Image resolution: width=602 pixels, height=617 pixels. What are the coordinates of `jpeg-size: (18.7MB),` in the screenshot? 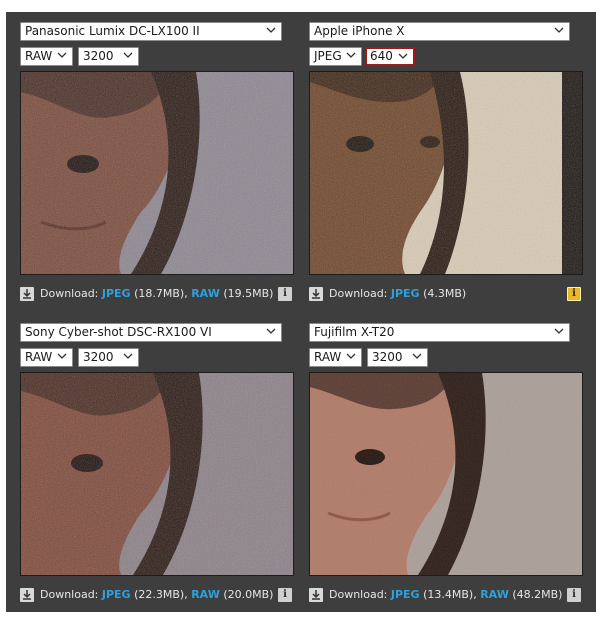 It's located at (161, 293).